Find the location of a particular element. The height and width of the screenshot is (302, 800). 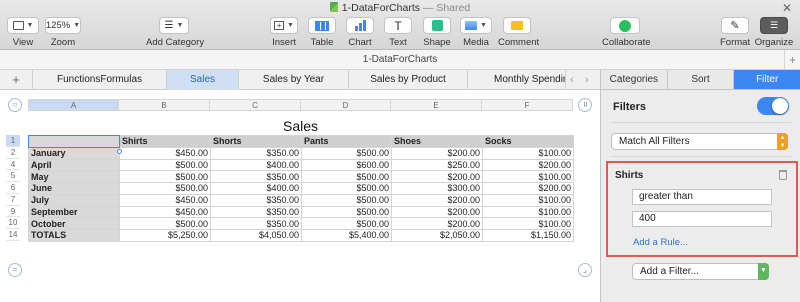

total-cell: $1,150.00 is located at coordinates (528, 235).